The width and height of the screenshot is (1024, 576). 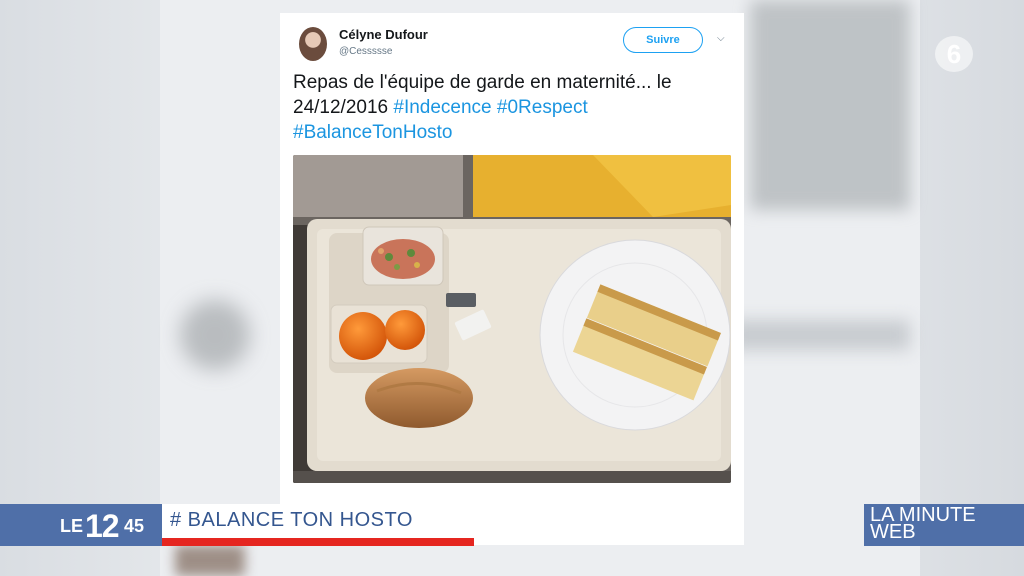 I want to click on headline-banner: # BALANCE TON HOSTO, so click(x=318, y=521).